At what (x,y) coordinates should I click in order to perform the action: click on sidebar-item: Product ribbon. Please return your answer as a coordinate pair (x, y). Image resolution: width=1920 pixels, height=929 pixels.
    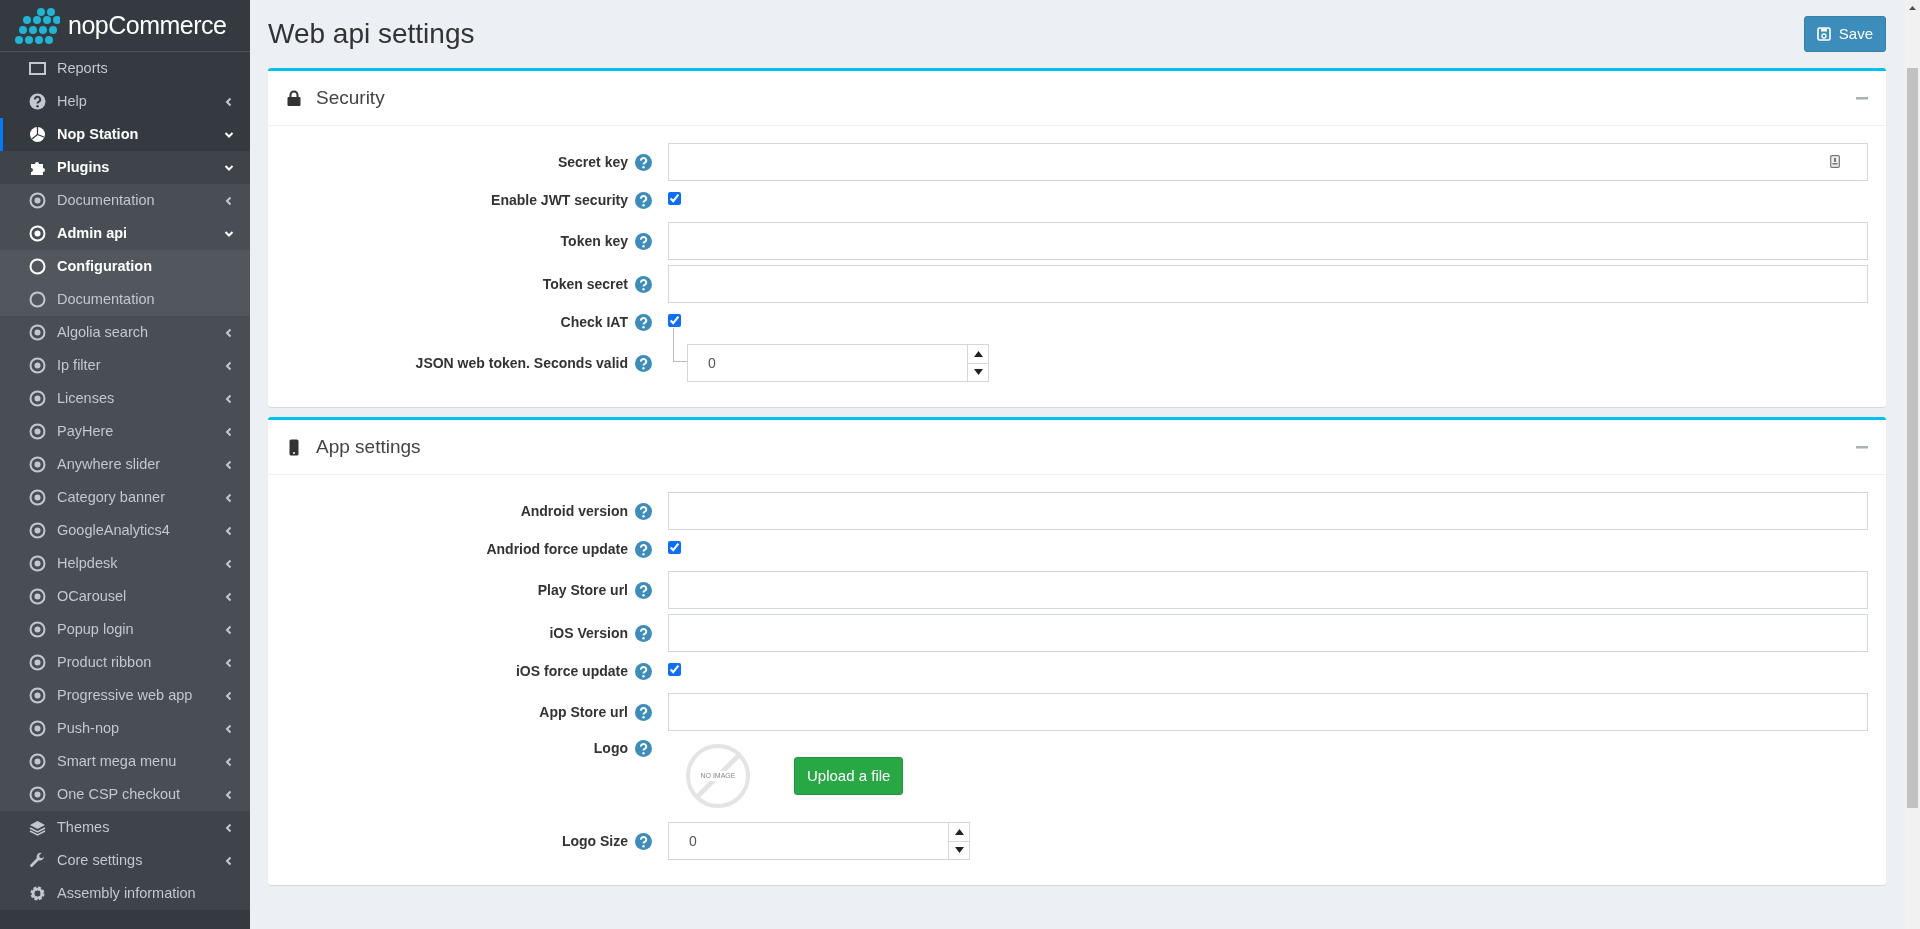
    Looking at the image, I should click on (125, 662).